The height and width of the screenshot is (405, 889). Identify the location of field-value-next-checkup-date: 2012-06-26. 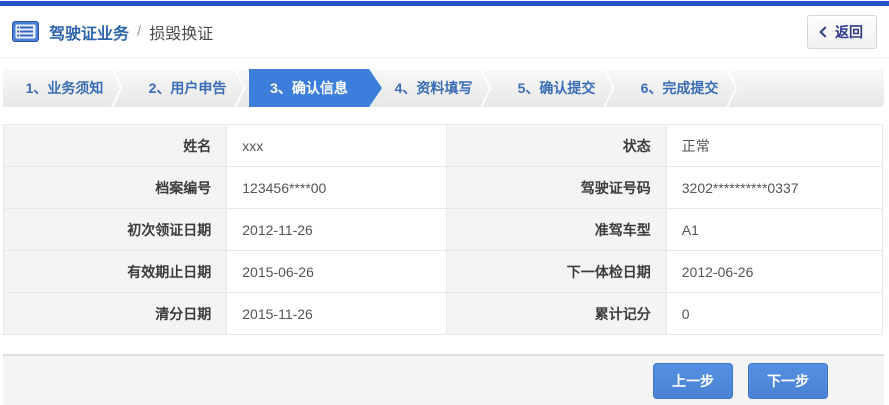
(774, 271).